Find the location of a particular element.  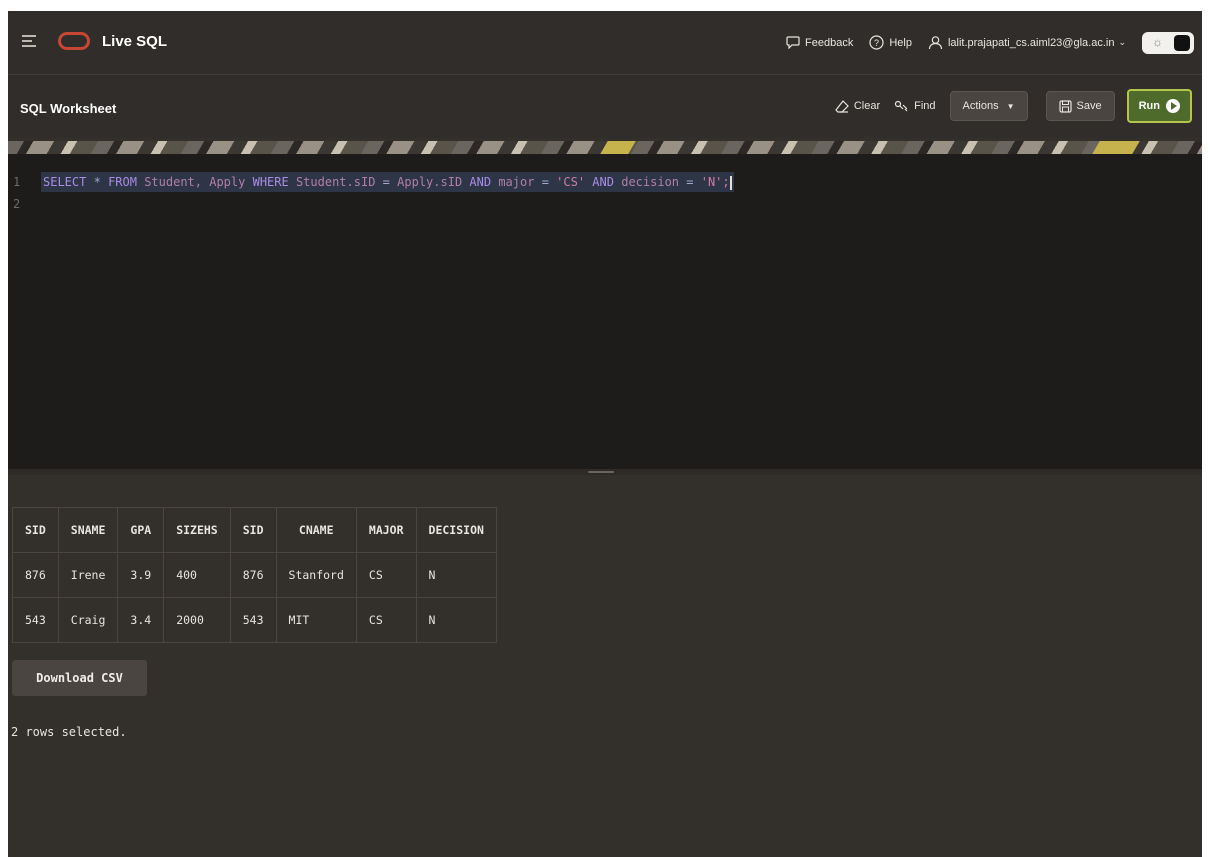

run-icon is located at coordinates (1173, 106).